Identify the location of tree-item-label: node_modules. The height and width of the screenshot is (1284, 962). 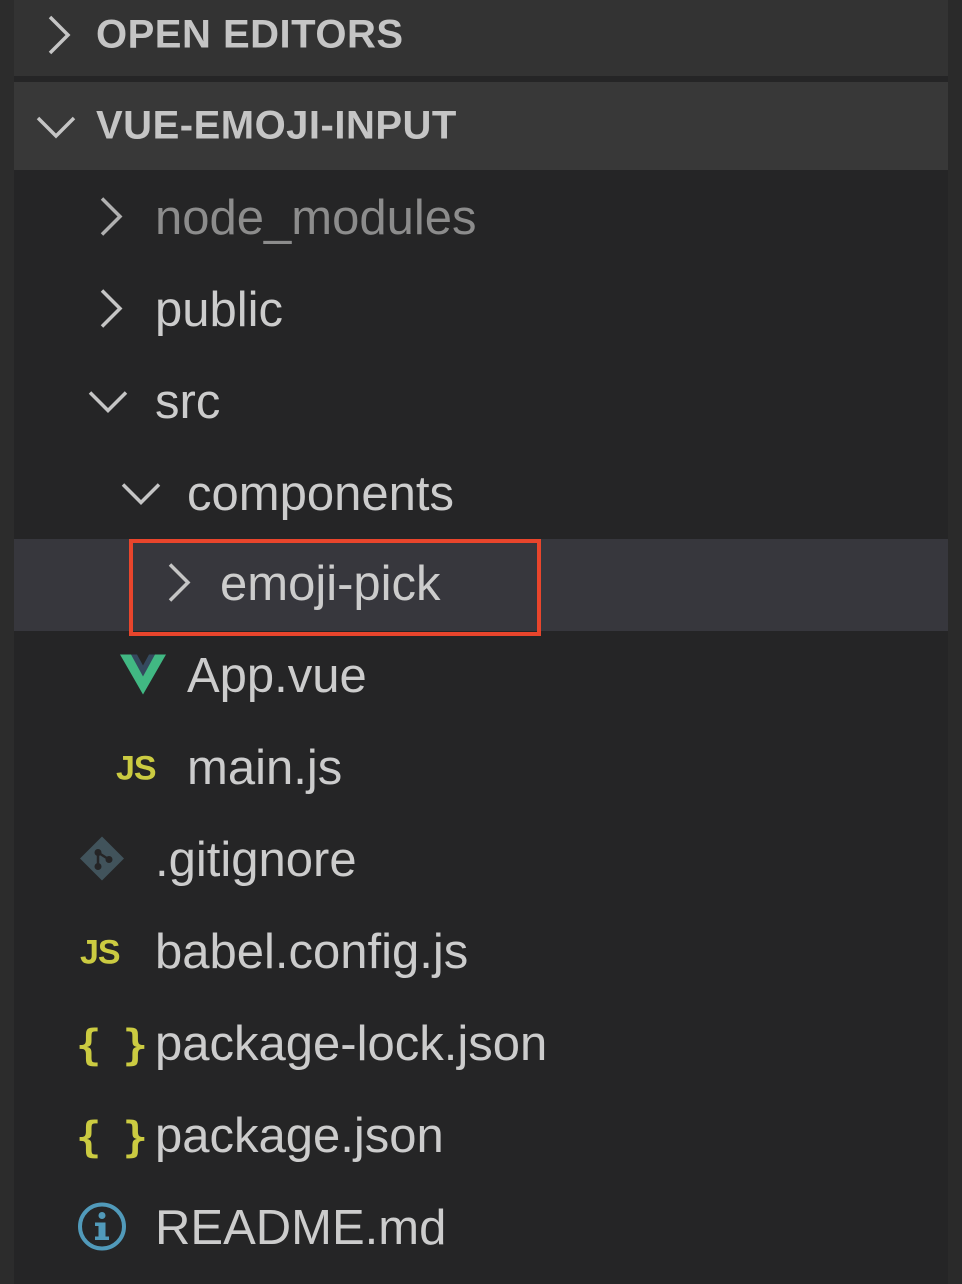
(316, 217).